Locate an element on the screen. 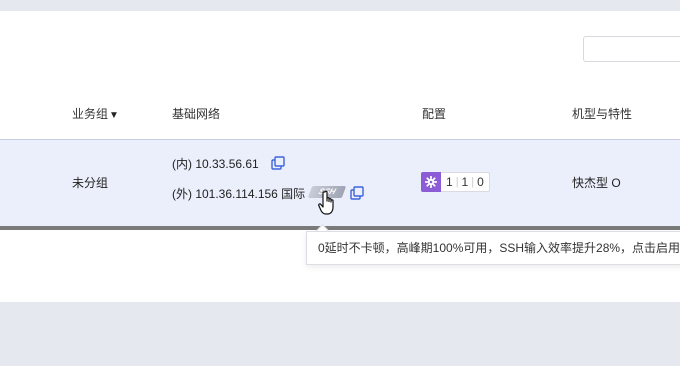 The image size is (680, 366). config-cpu: 1 is located at coordinates (449, 182).